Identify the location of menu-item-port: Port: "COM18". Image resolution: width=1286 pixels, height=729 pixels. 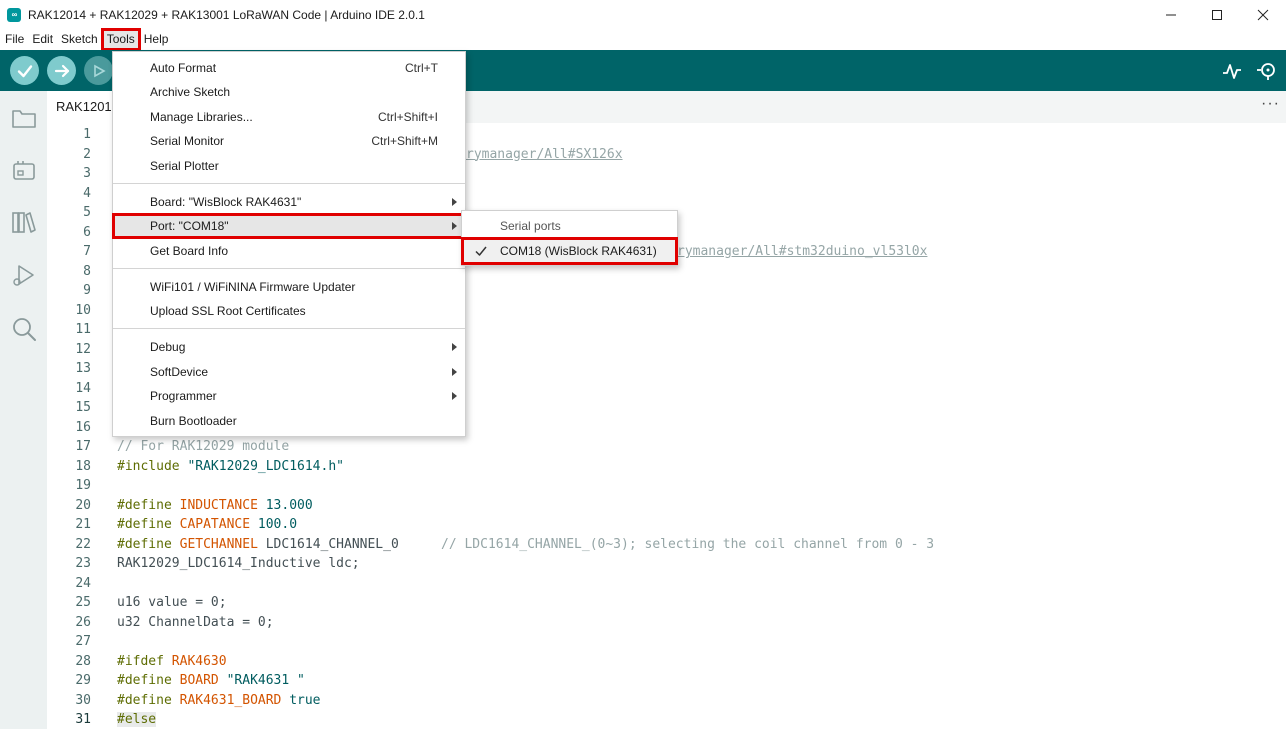
(289, 226).